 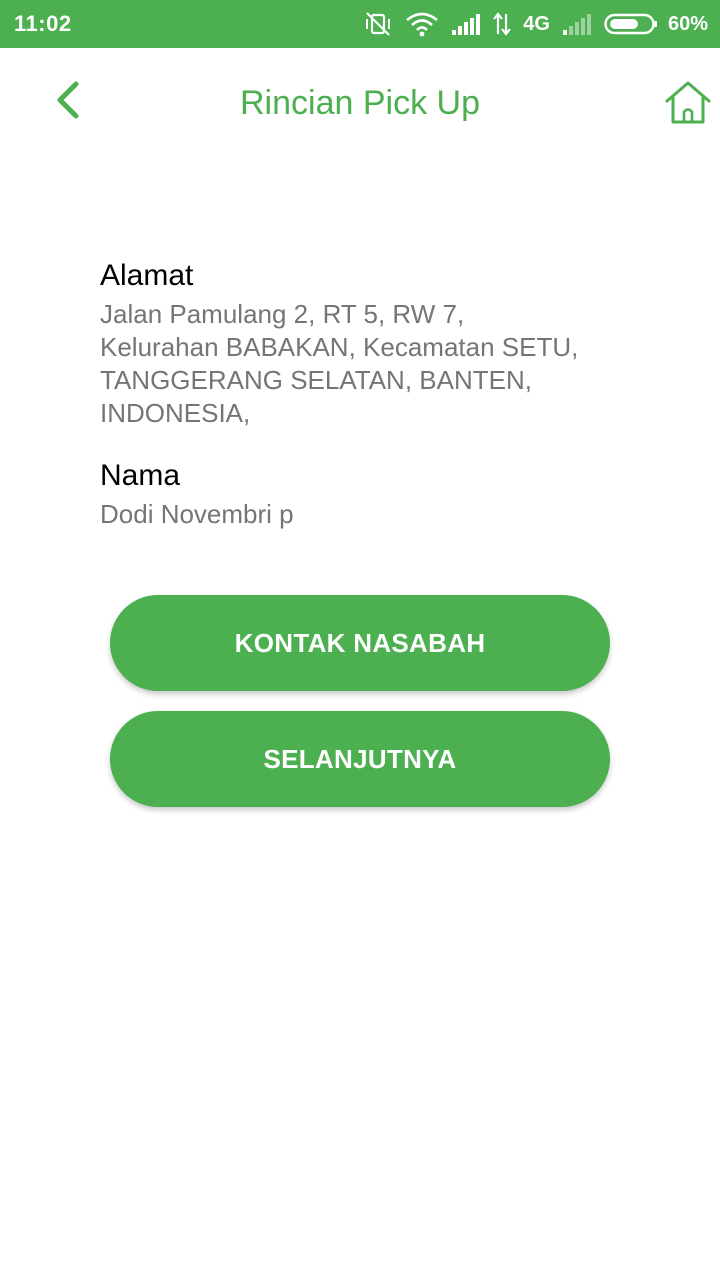 I want to click on address-line: TANGGERANG SELATAN, BANTEN,, so click(x=316, y=380).